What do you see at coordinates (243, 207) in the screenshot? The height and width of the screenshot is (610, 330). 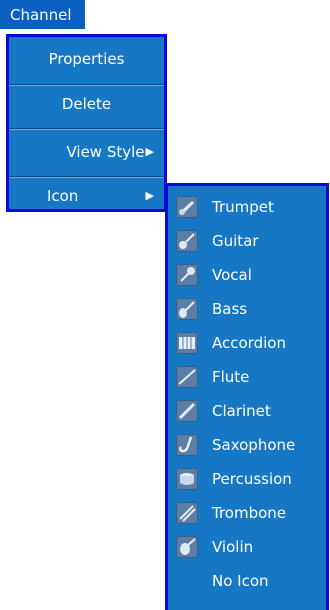 I see `submenu-item-label: Trumpet` at bounding box center [243, 207].